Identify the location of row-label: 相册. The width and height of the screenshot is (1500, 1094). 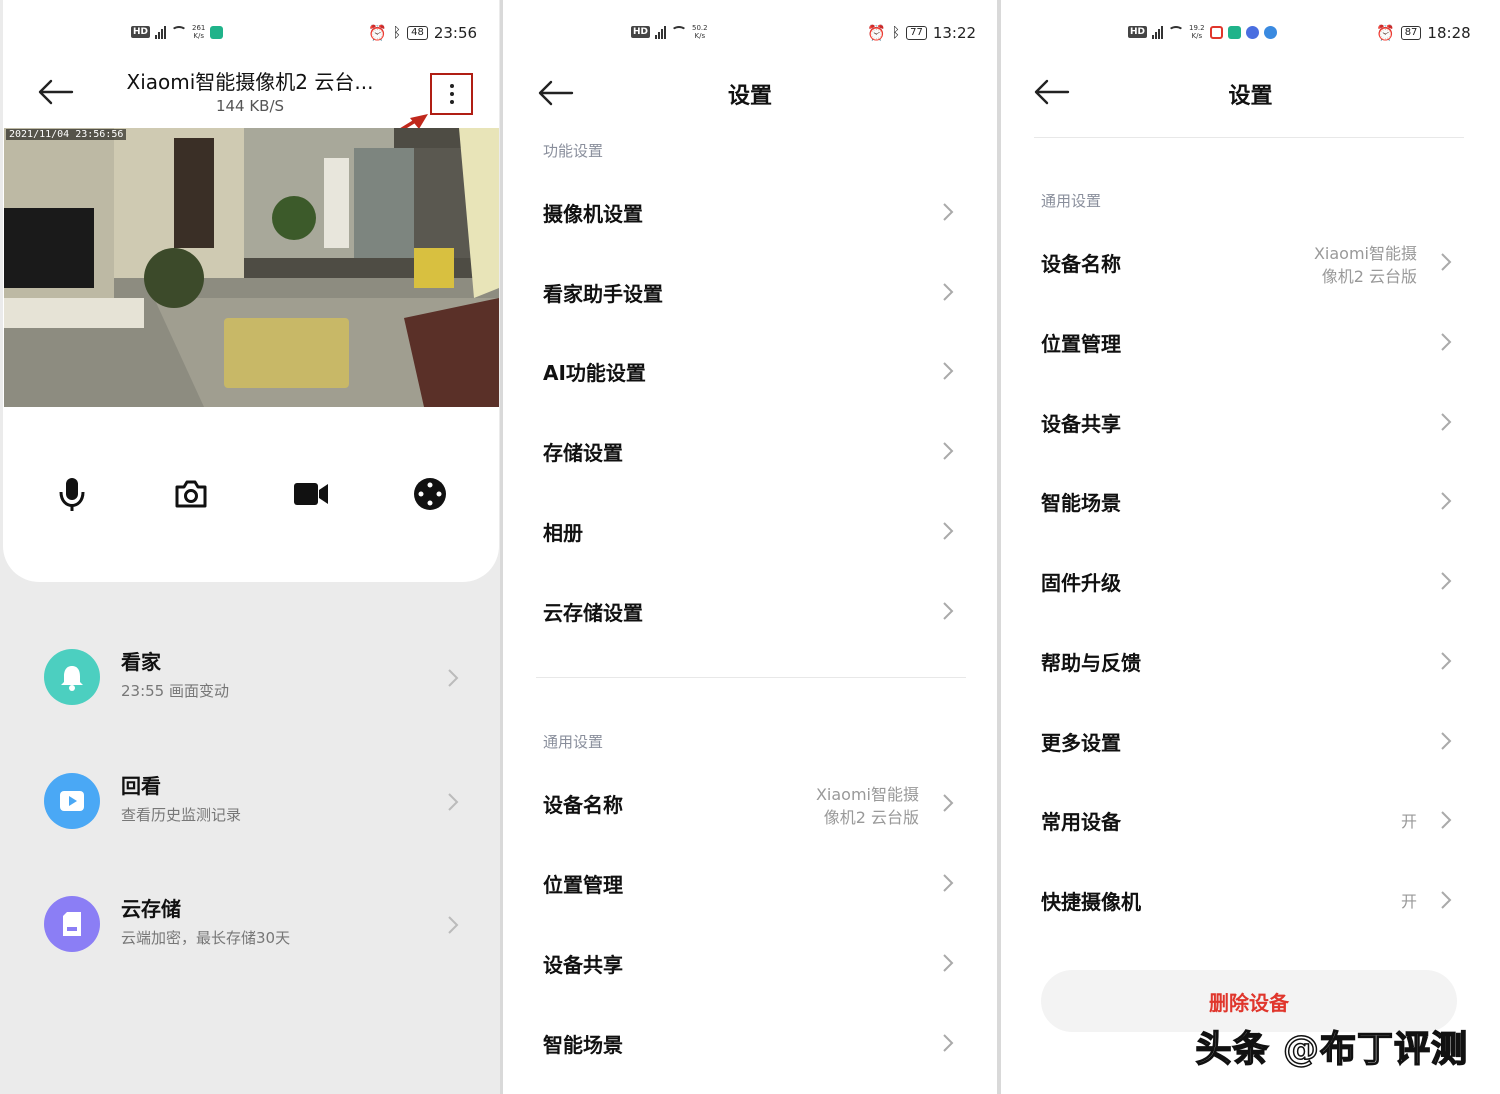
(563, 532).